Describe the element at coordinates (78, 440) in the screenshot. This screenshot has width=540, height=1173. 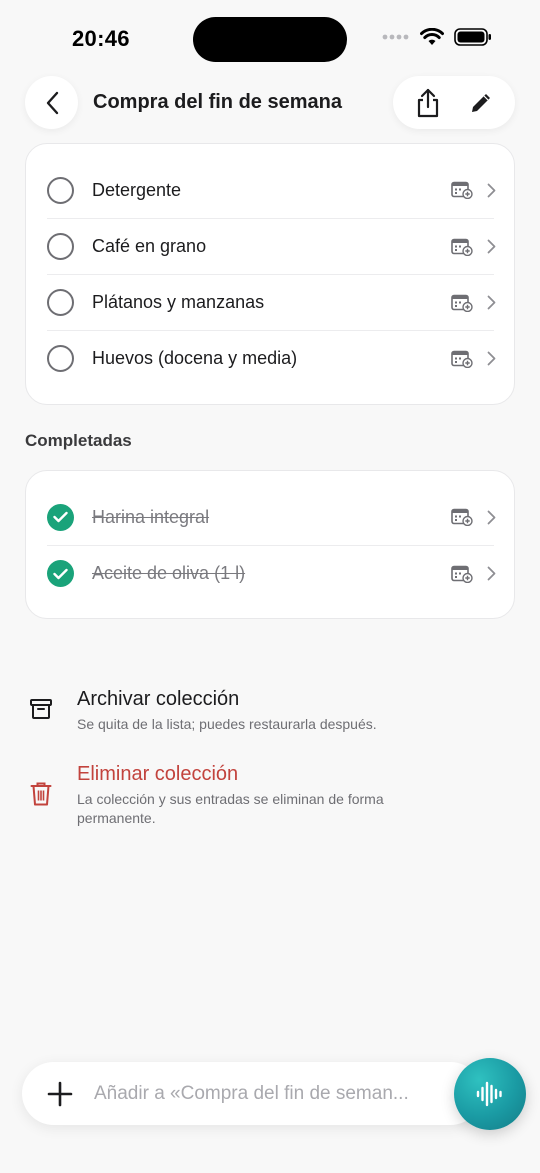
I see `completed-heading: Completadas` at that location.